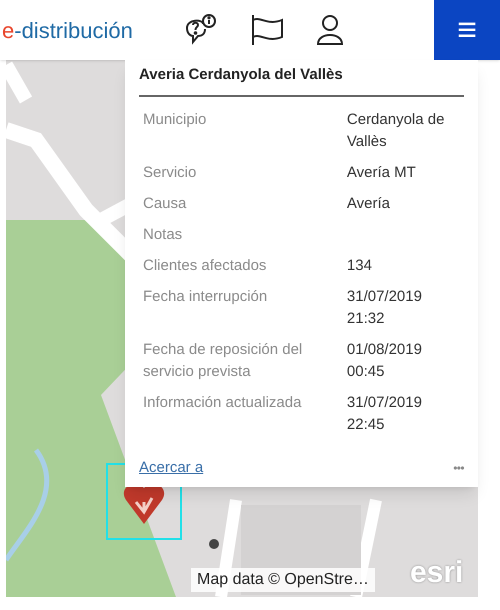  What do you see at coordinates (458, 467) in the screenshot?
I see `more-button: •••` at bounding box center [458, 467].